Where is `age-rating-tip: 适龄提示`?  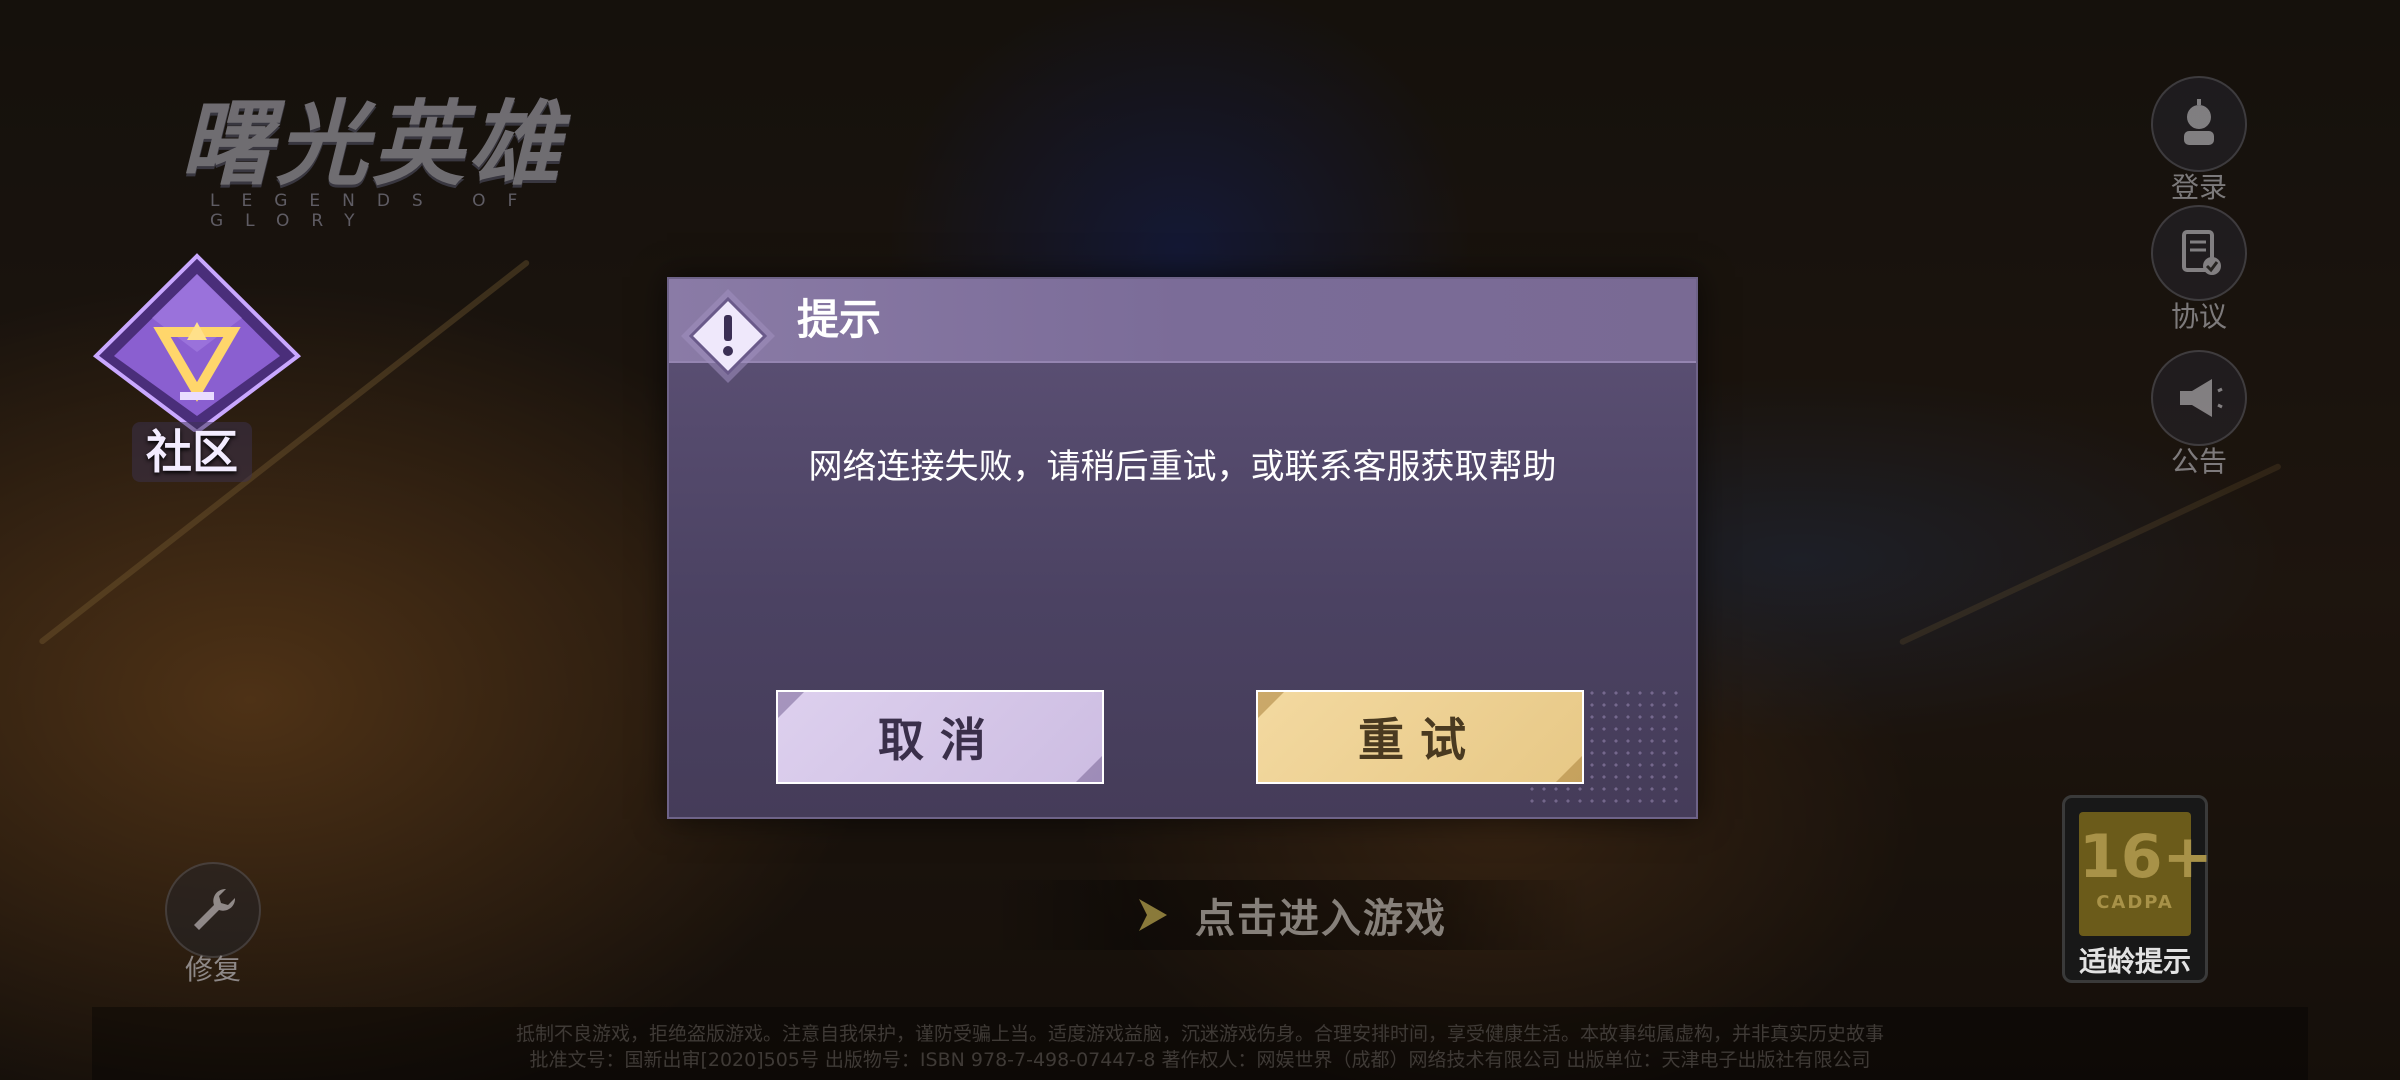
age-rating-tip: 适龄提示 is located at coordinates (2134, 961).